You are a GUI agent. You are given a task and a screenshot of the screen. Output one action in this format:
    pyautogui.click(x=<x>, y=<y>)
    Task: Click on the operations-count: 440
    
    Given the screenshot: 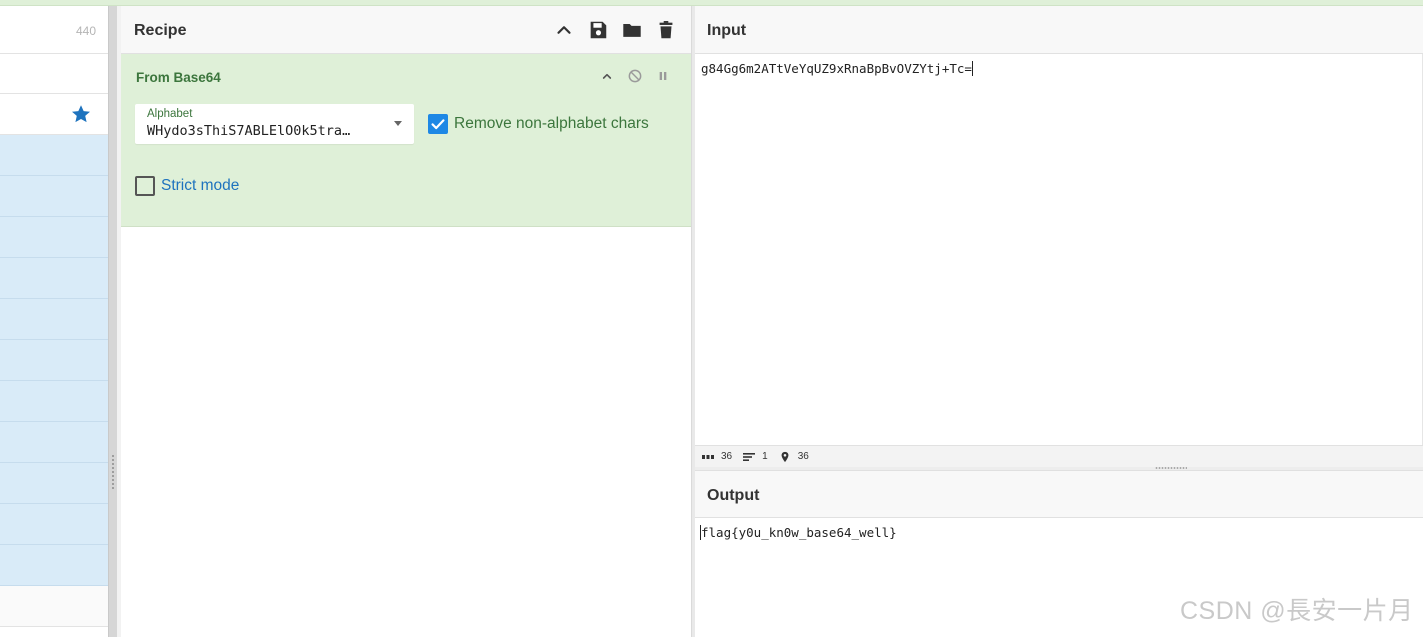 What is the action you would take?
    pyautogui.click(x=85, y=31)
    